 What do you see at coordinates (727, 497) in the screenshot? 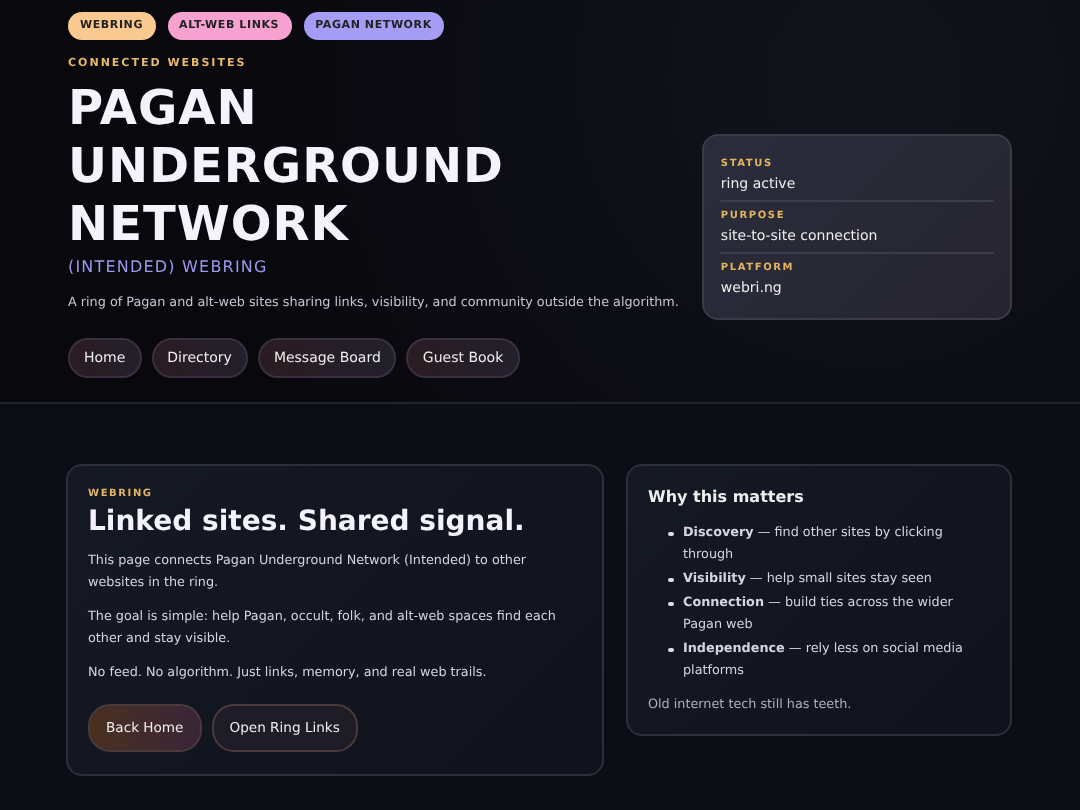
I see `panel-heading: Why this matters` at bounding box center [727, 497].